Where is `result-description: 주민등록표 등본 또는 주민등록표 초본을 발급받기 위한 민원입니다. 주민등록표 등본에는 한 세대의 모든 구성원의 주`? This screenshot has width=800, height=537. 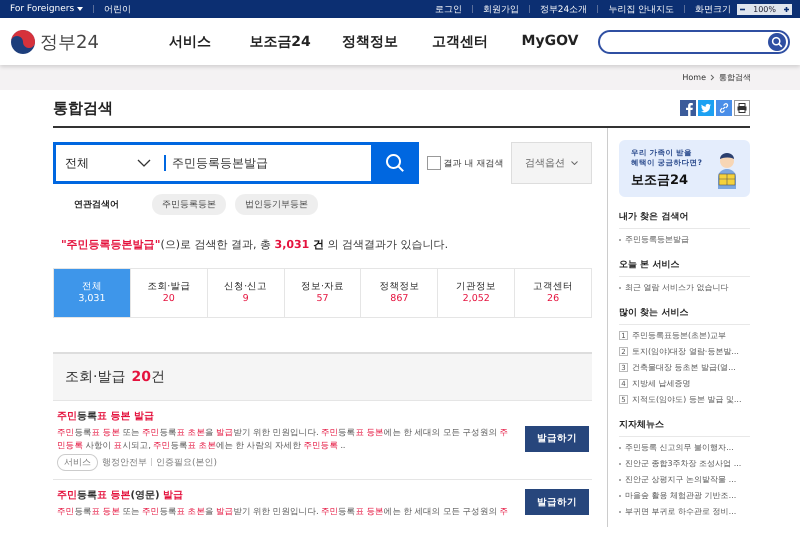 result-description: 주민등록표 등본 또는 주민등록표 초본을 발급받기 위한 민원입니다. 주민등록표 등본에는 한 세대의 모든 구성원의 주 is located at coordinates (283, 512).